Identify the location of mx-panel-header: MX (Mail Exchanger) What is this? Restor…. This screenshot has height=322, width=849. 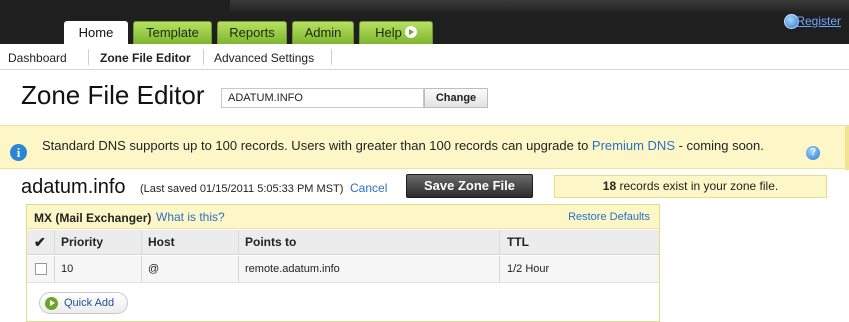
(343, 217).